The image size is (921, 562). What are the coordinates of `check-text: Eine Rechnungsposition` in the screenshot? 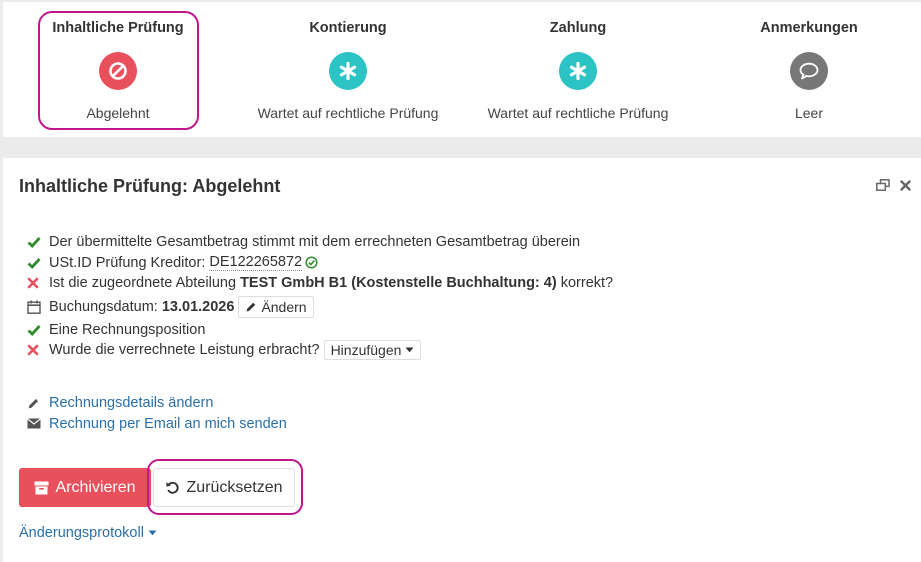 It's located at (127, 329).